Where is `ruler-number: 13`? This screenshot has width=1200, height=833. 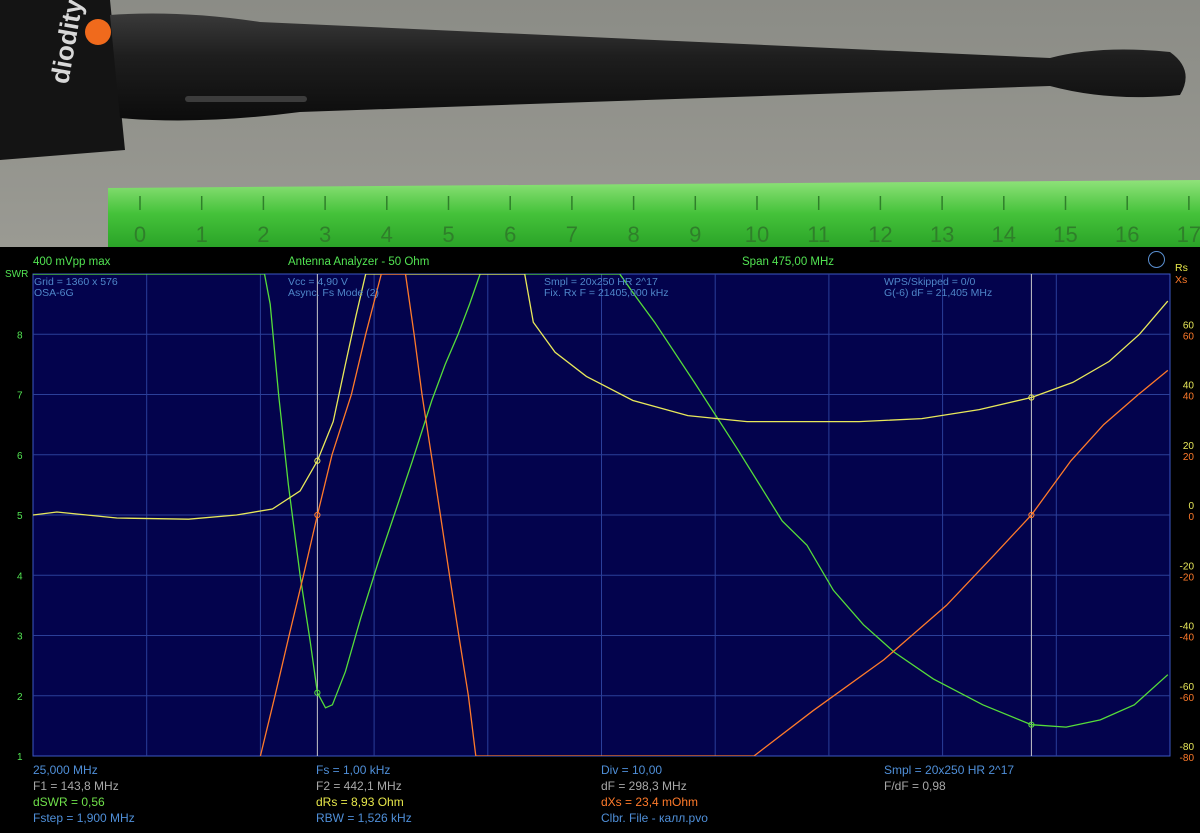
ruler-number: 13 is located at coordinates (942, 234).